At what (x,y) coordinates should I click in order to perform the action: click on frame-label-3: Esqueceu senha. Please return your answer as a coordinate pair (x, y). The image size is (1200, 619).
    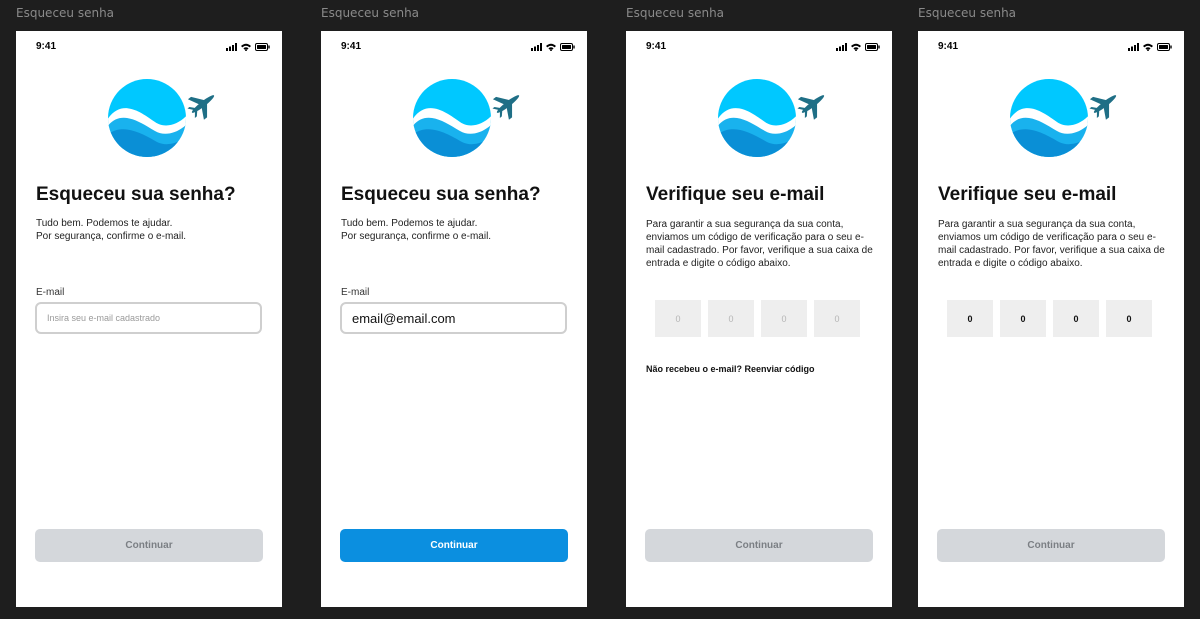
    Looking at the image, I should click on (675, 13).